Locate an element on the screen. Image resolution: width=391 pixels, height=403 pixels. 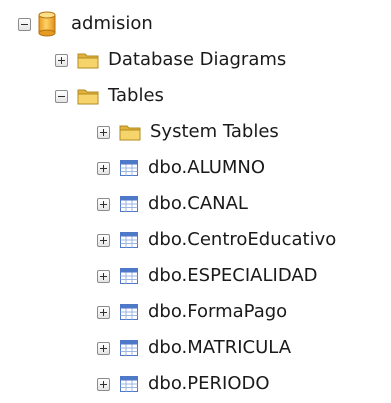
tree-node-table: dbo.MATRICULA is located at coordinates (194, 348).